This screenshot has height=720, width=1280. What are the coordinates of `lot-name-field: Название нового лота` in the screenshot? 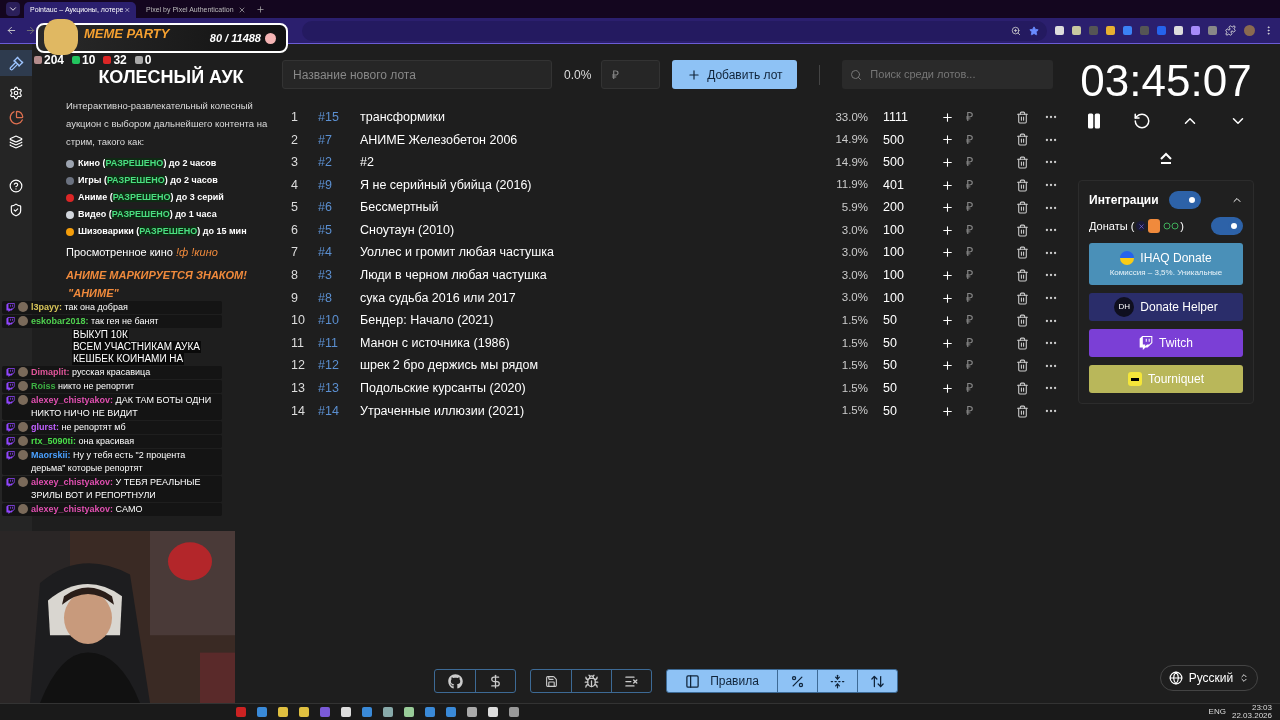 It's located at (417, 74).